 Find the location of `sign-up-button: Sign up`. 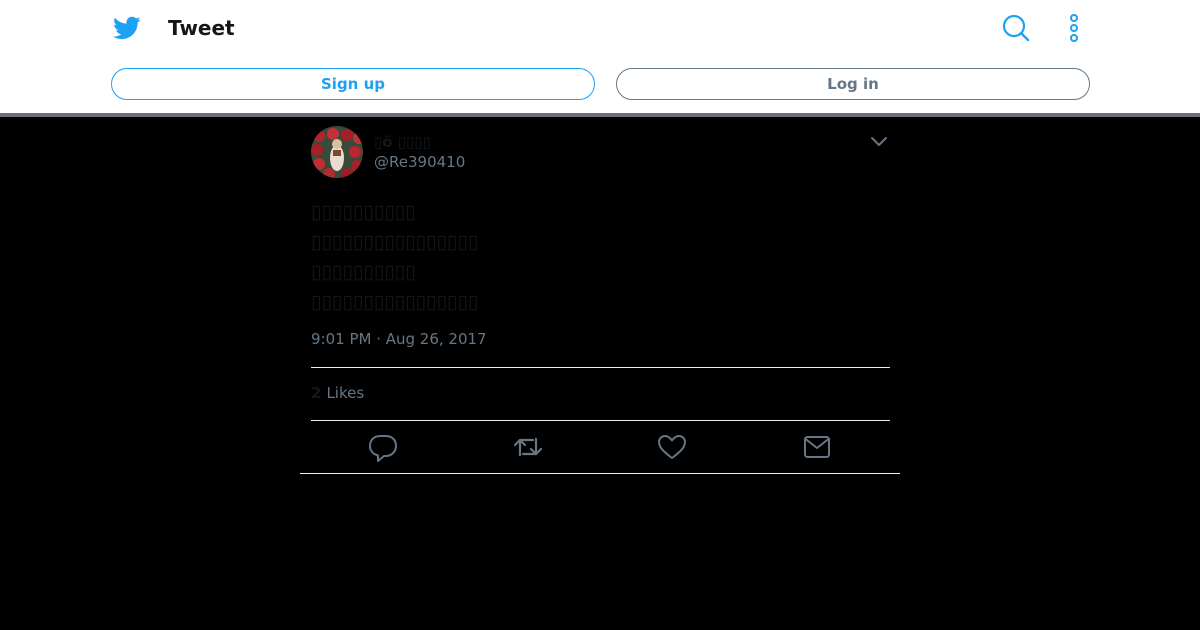

sign-up-button: Sign up is located at coordinates (353, 84).